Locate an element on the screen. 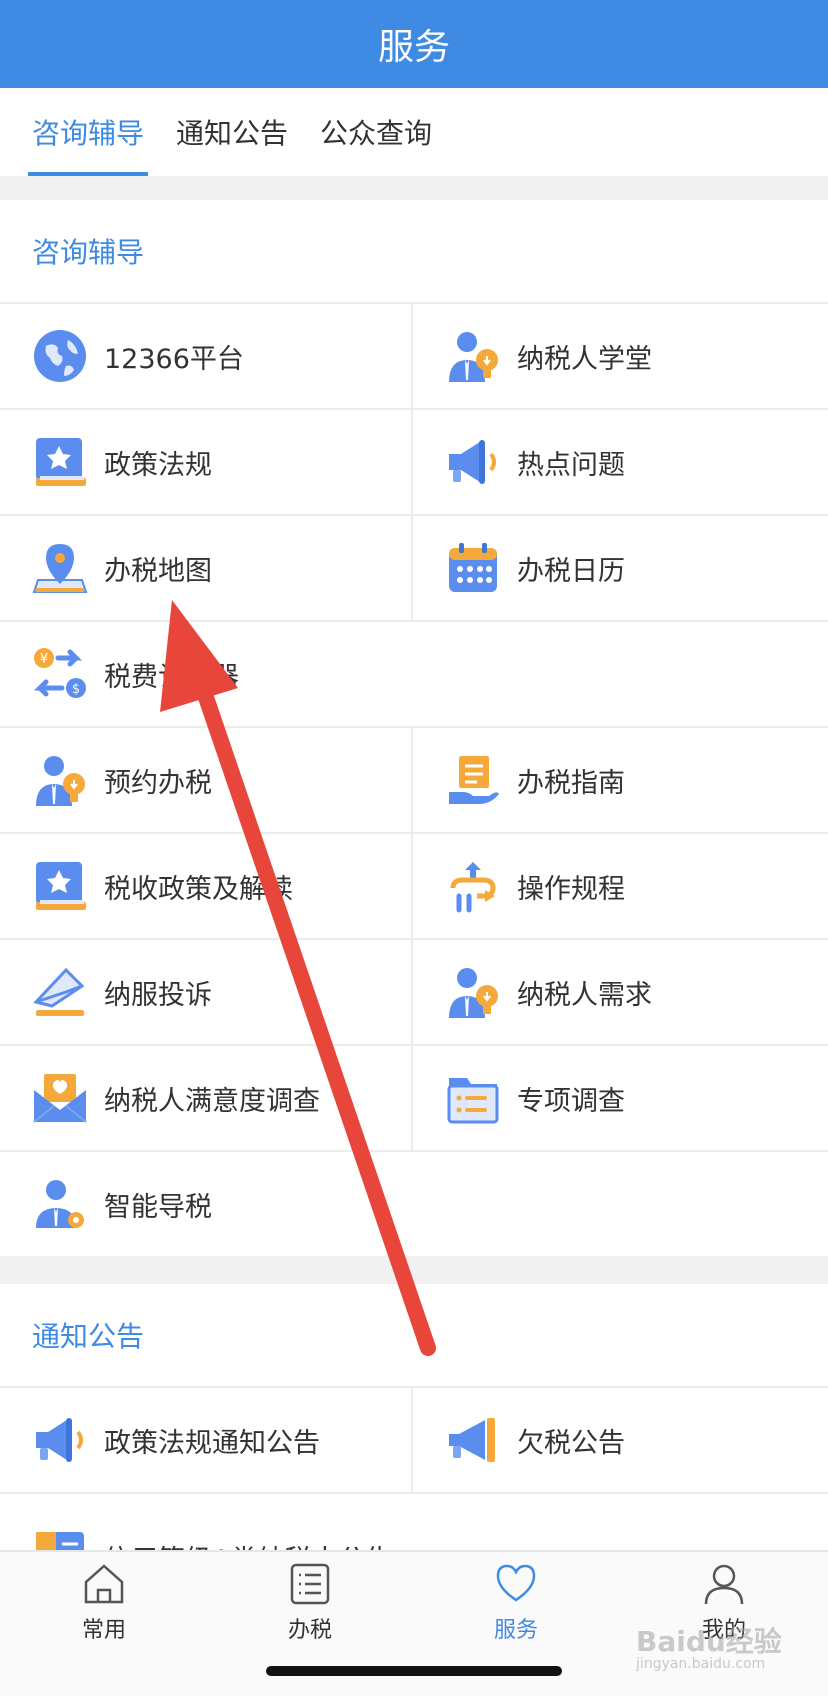 The width and height of the screenshot is (828, 1696). item-special-survey: 专项调查 is located at coordinates (621, 1098).